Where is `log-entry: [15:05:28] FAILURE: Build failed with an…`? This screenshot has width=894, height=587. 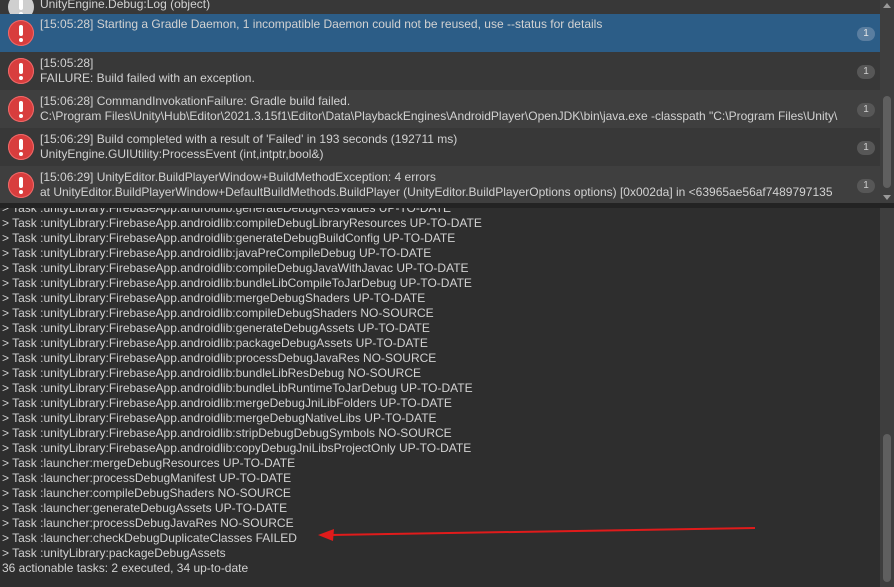 log-entry: [15:05:28] FAILURE: Build failed with an… is located at coordinates (440, 71).